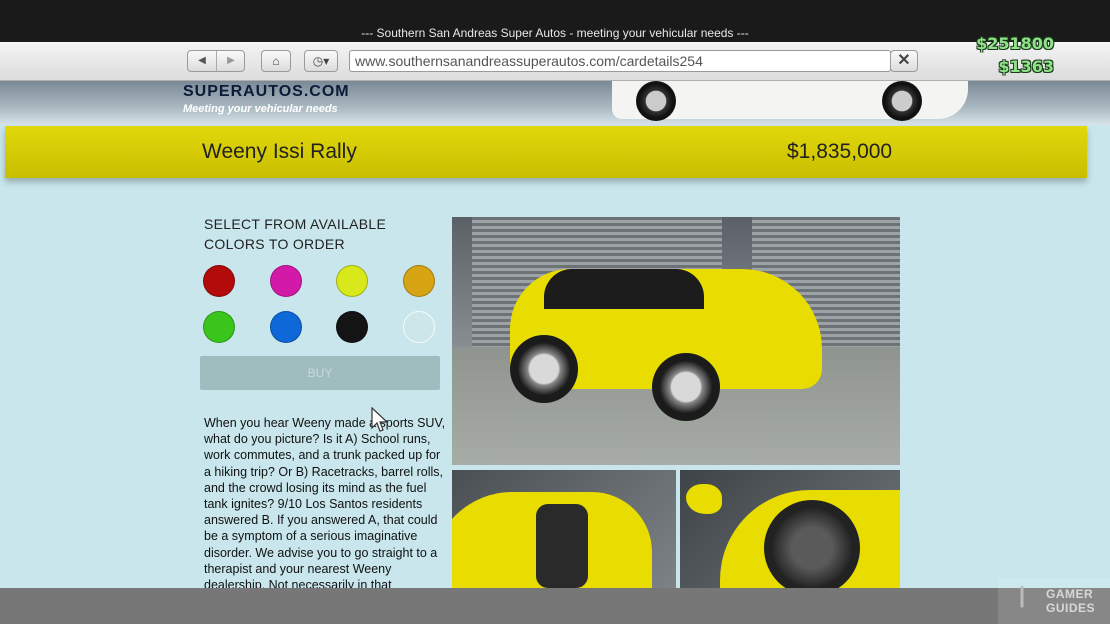 The width and height of the screenshot is (1110, 624). I want to click on forward-icon: ▶, so click(231, 61).